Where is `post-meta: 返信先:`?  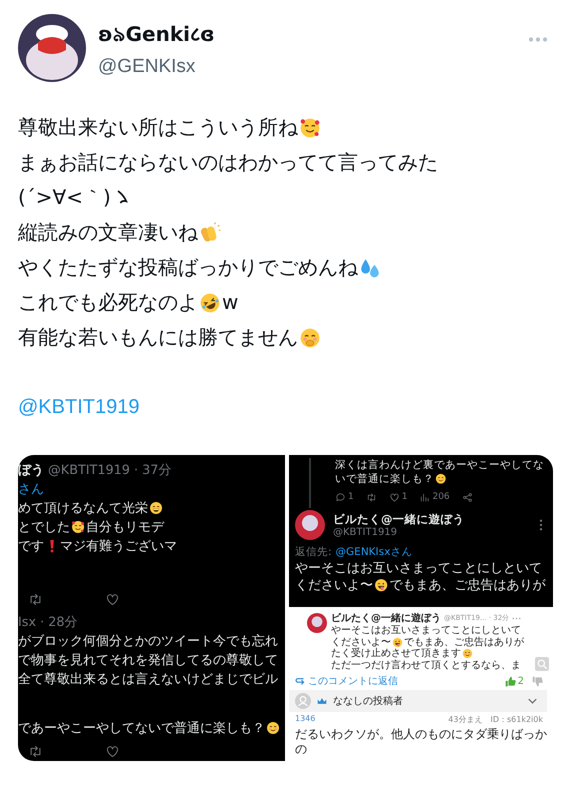
post-meta: 返信先: is located at coordinates (313, 552).